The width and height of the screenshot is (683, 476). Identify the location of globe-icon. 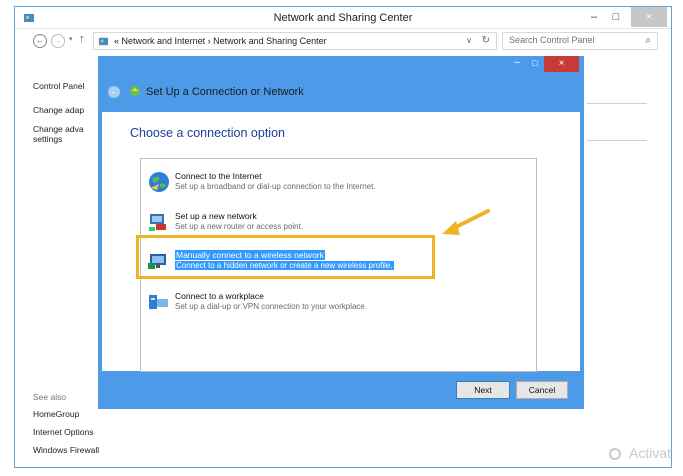
(159, 182).